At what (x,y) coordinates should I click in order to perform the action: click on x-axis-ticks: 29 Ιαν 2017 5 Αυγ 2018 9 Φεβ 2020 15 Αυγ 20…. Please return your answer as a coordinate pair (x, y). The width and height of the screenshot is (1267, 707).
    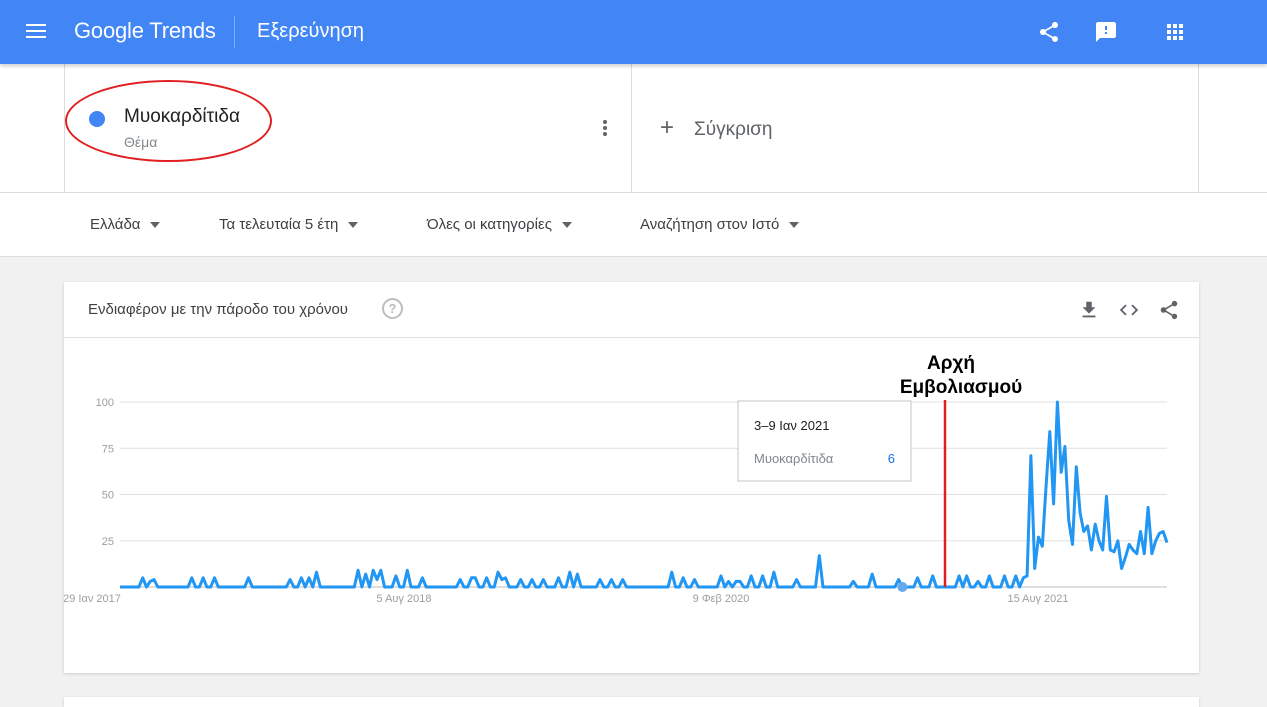
    Looking at the image, I should click on (566, 599).